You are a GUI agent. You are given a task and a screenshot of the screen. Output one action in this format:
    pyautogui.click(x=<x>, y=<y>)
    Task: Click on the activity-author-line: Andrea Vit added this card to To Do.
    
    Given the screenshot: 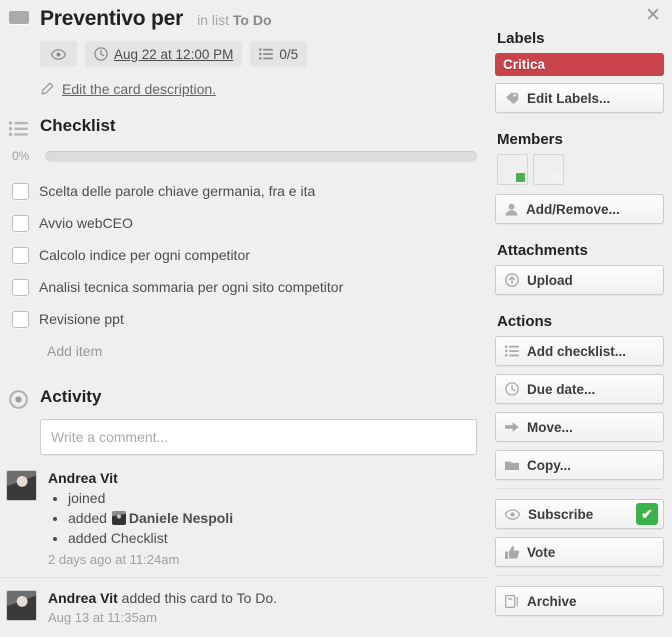 What is the action you would take?
    pyautogui.click(x=262, y=598)
    